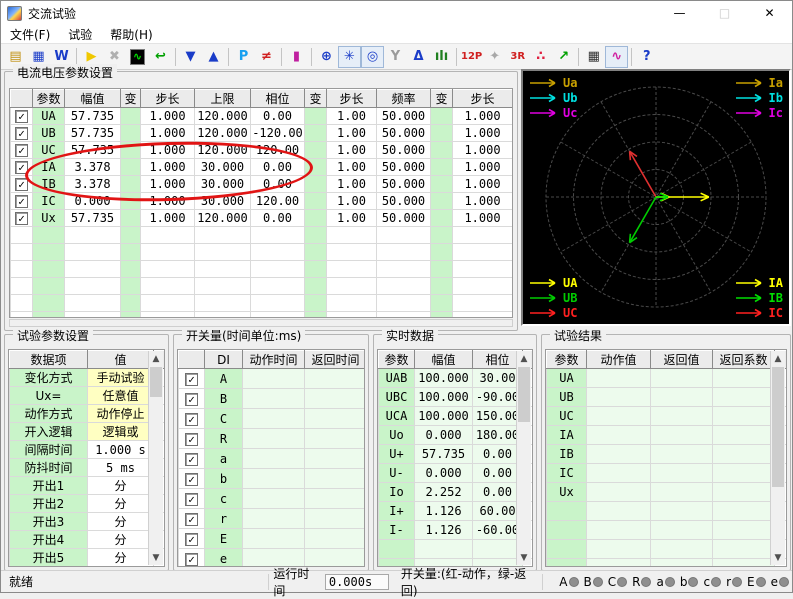  What do you see at coordinates (646, 57) in the screenshot?
I see `context-help-icon: ?` at bounding box center [646, 57].